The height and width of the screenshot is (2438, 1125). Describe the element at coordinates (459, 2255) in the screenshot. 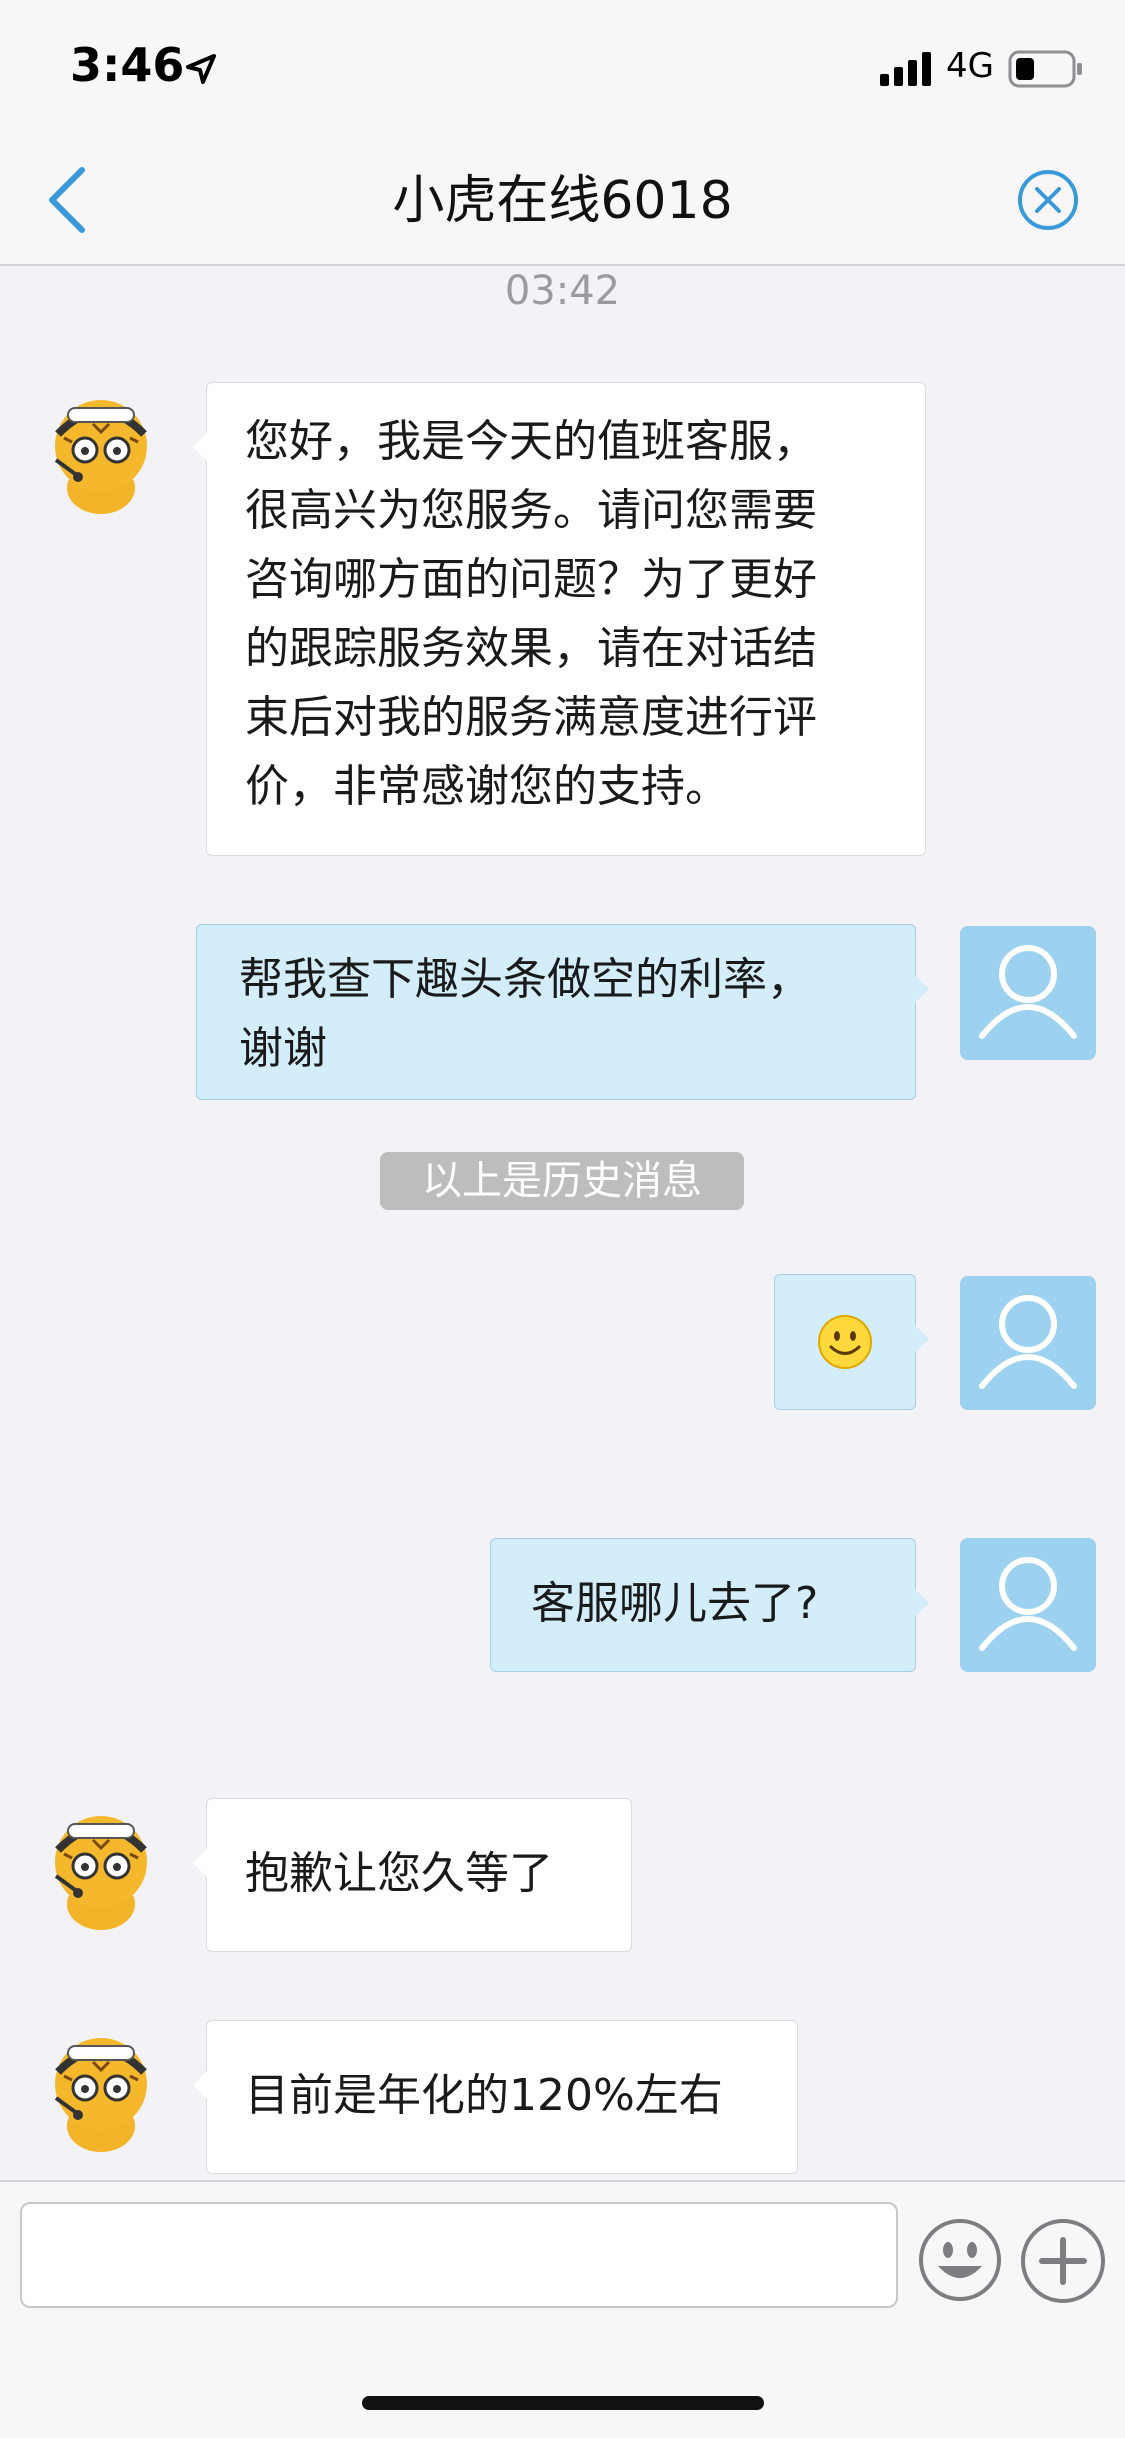

I see `message-input` at that location.